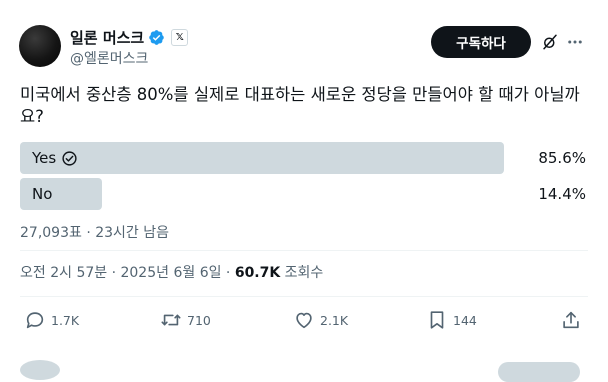 The height and width of the screenshot is (382, 608). Describe the element at coordinates (199, 320) in the screenshot. I see `repost-count: 710` at that location.